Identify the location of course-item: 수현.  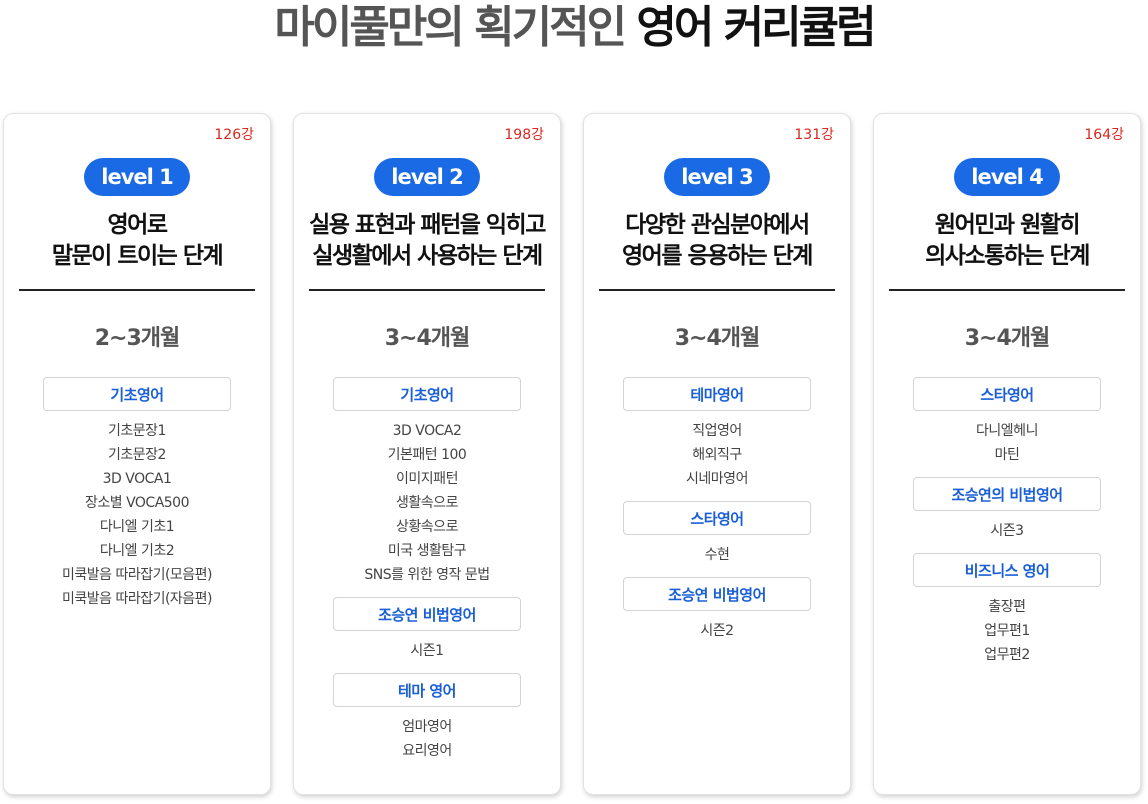
(717, 555).